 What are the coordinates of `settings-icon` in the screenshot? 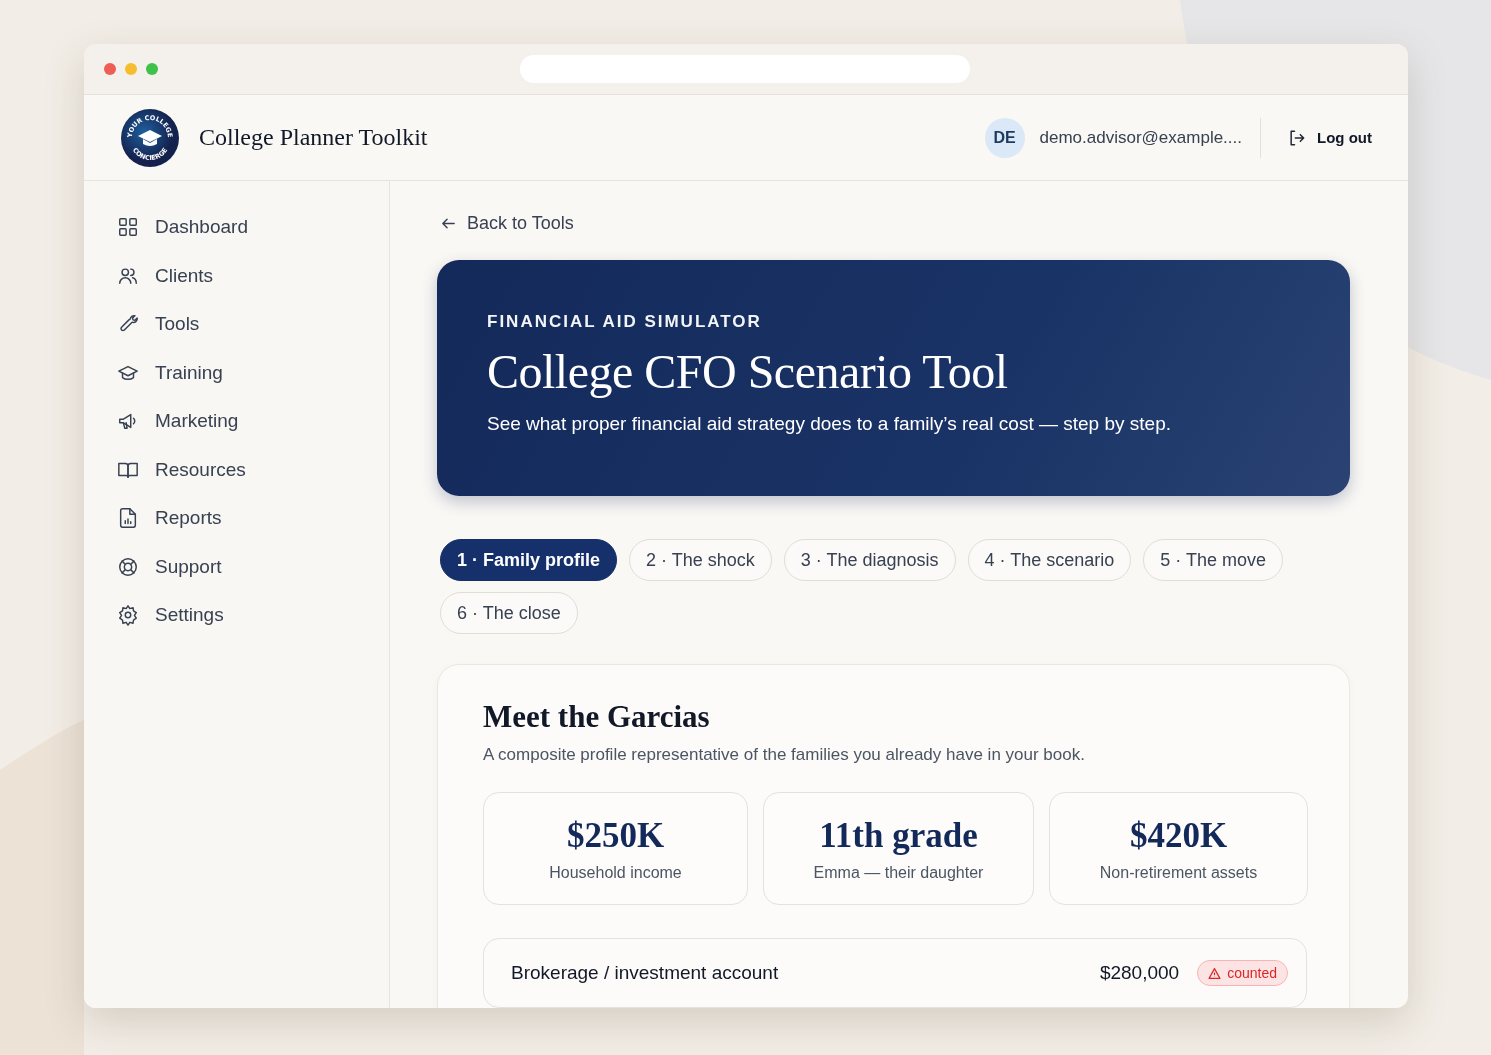 It's located at (128, 615).